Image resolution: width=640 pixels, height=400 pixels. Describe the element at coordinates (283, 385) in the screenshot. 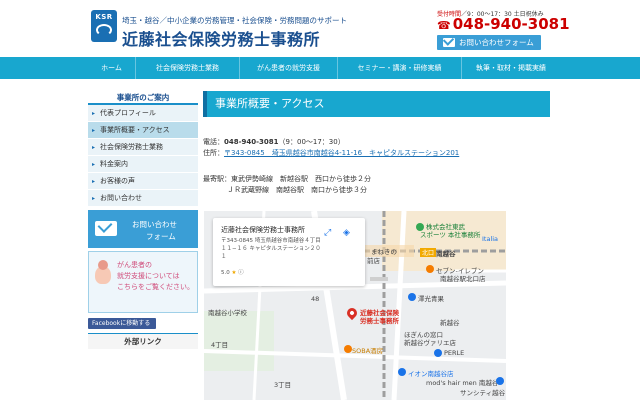

I see `map-label-road3: 3丁目` at that location.